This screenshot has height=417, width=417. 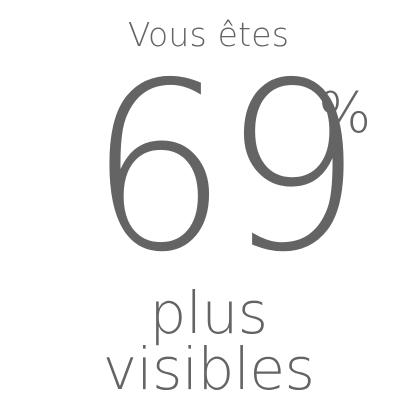 I want to click on percent-sign: %, so click(x=345, y=113).